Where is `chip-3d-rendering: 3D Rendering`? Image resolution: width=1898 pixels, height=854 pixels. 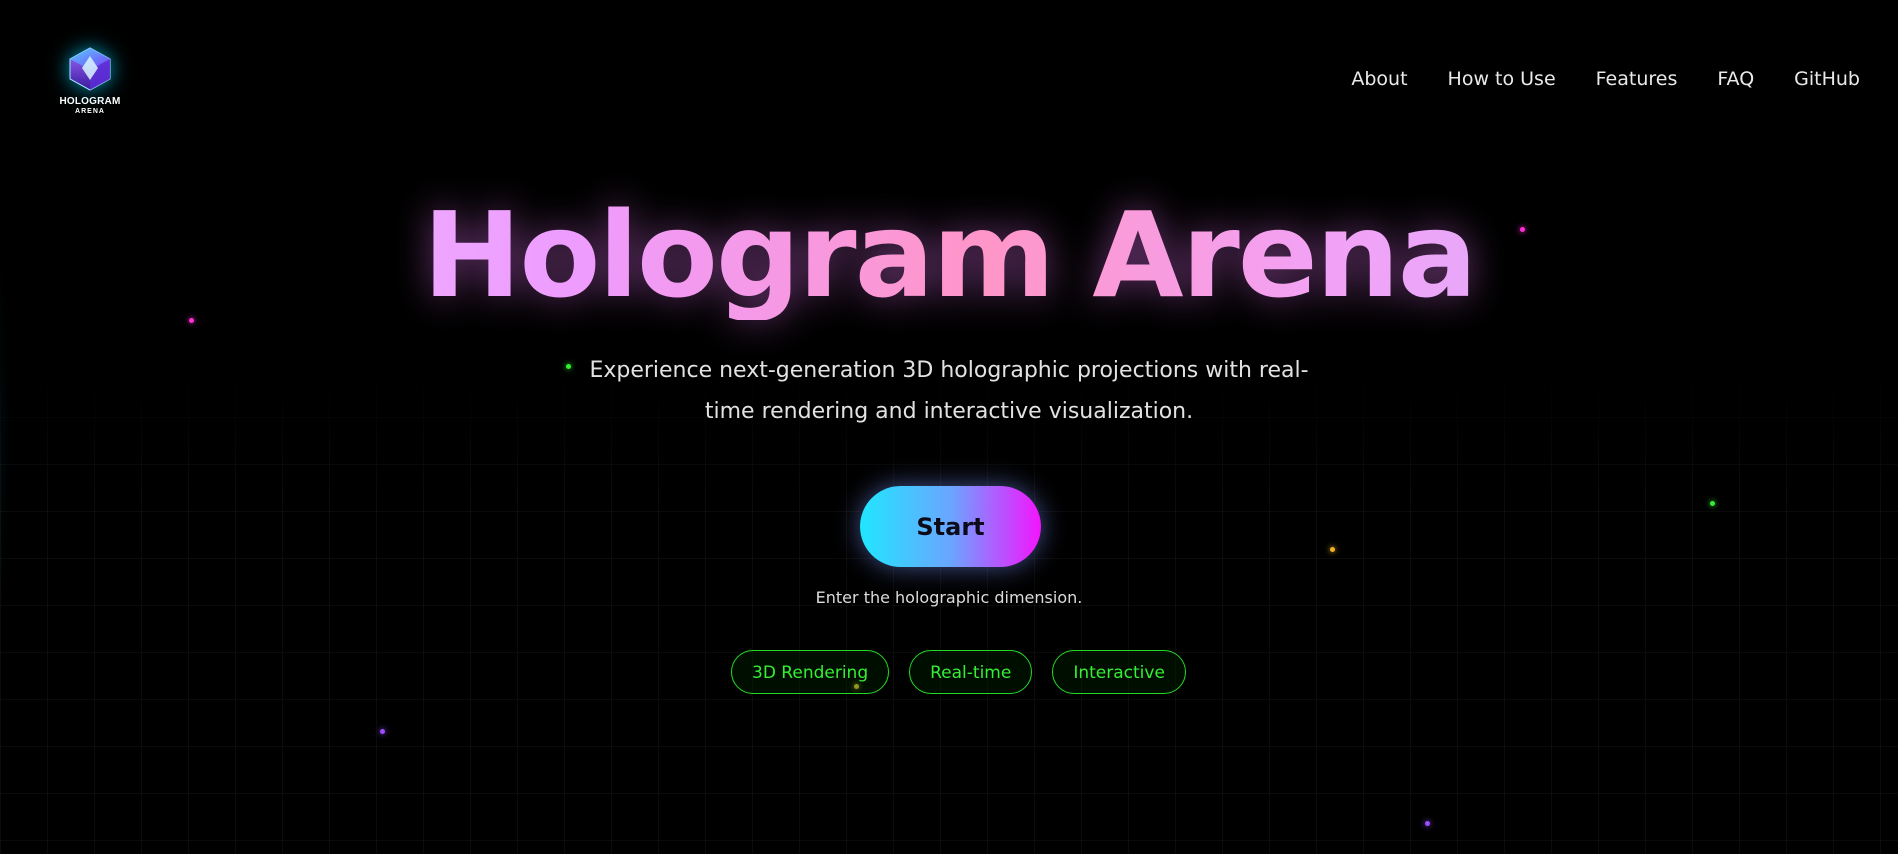 chip-3d-rendering: 3D Rendering is located at coordinates (810, 672).